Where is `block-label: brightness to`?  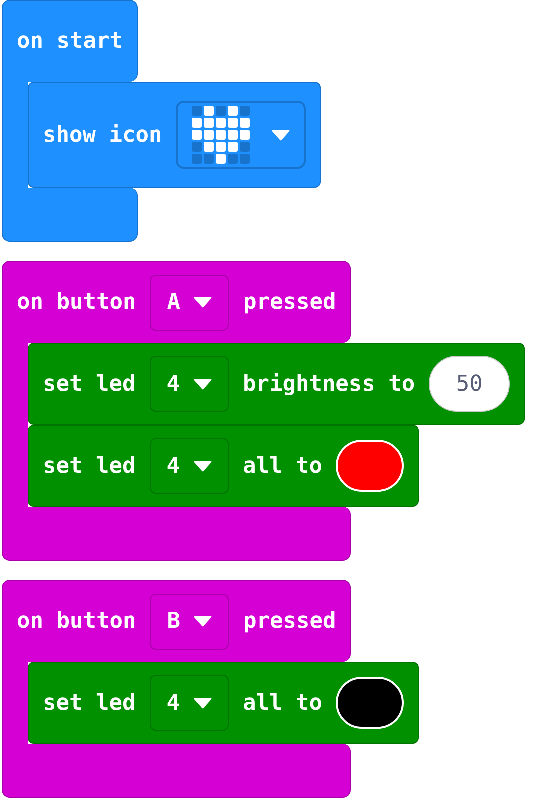 block-label: brightness to is located at coordinates (329, 384).